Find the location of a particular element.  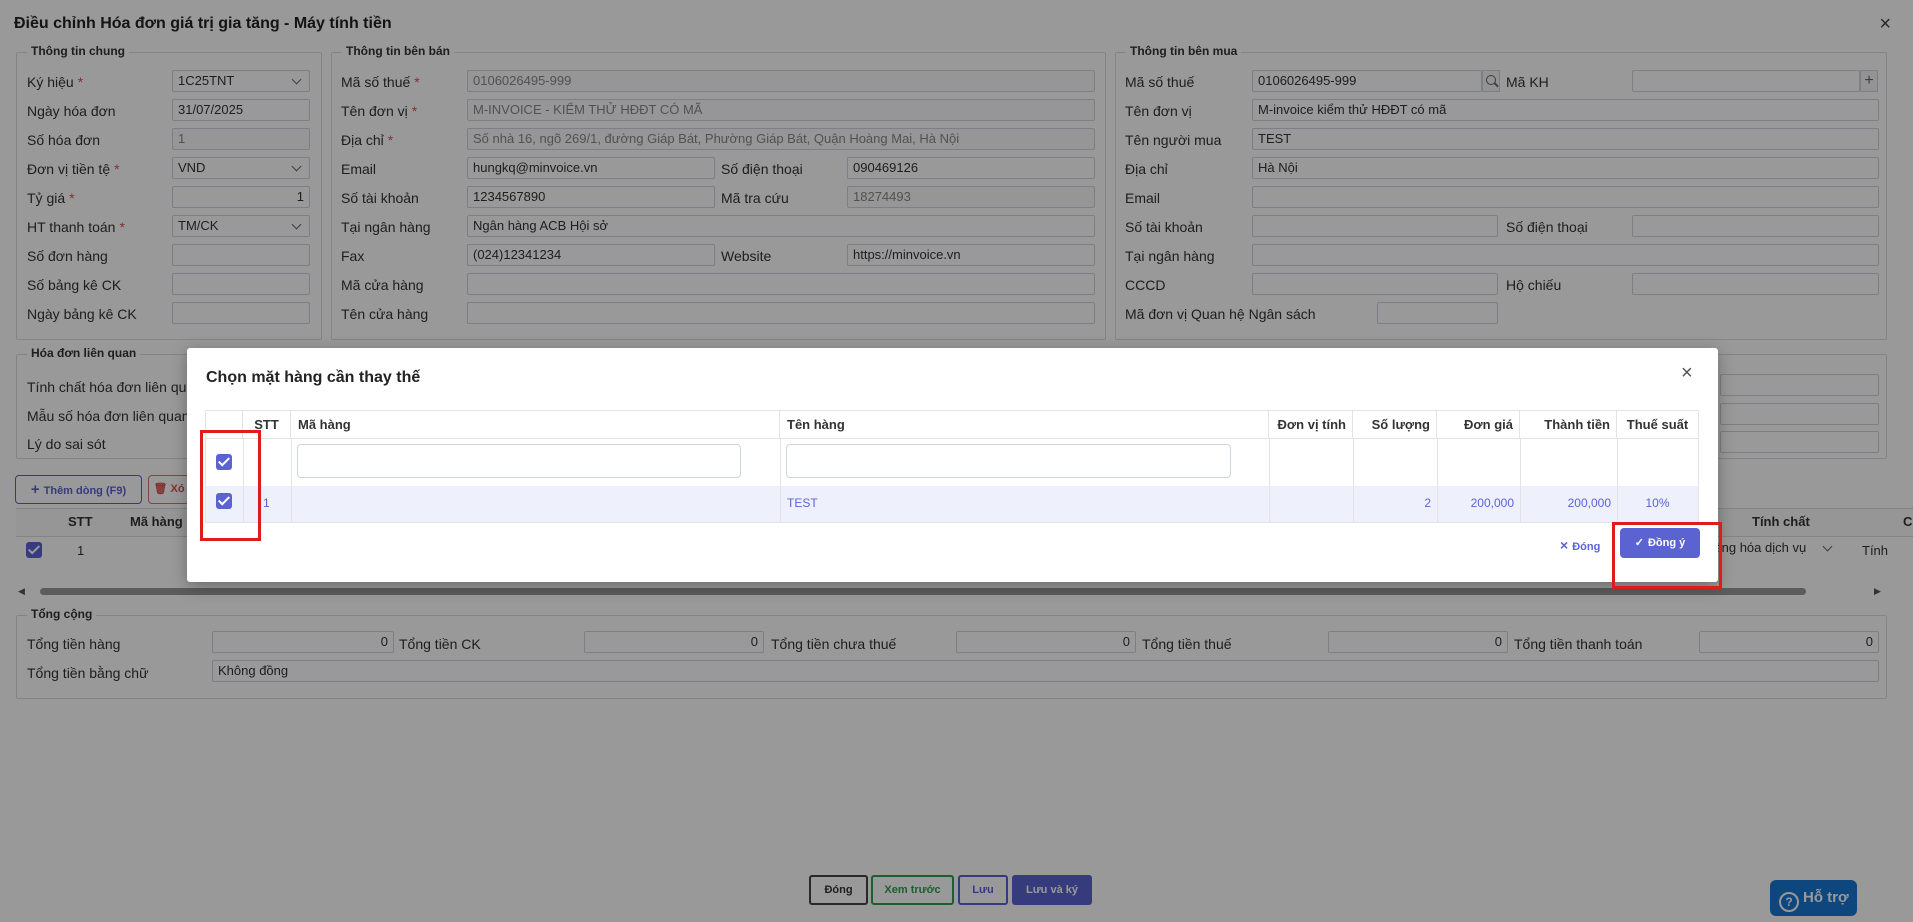

modal-title: Chọn mặt hàng cần thay thế is located at coordinates (313, 377).